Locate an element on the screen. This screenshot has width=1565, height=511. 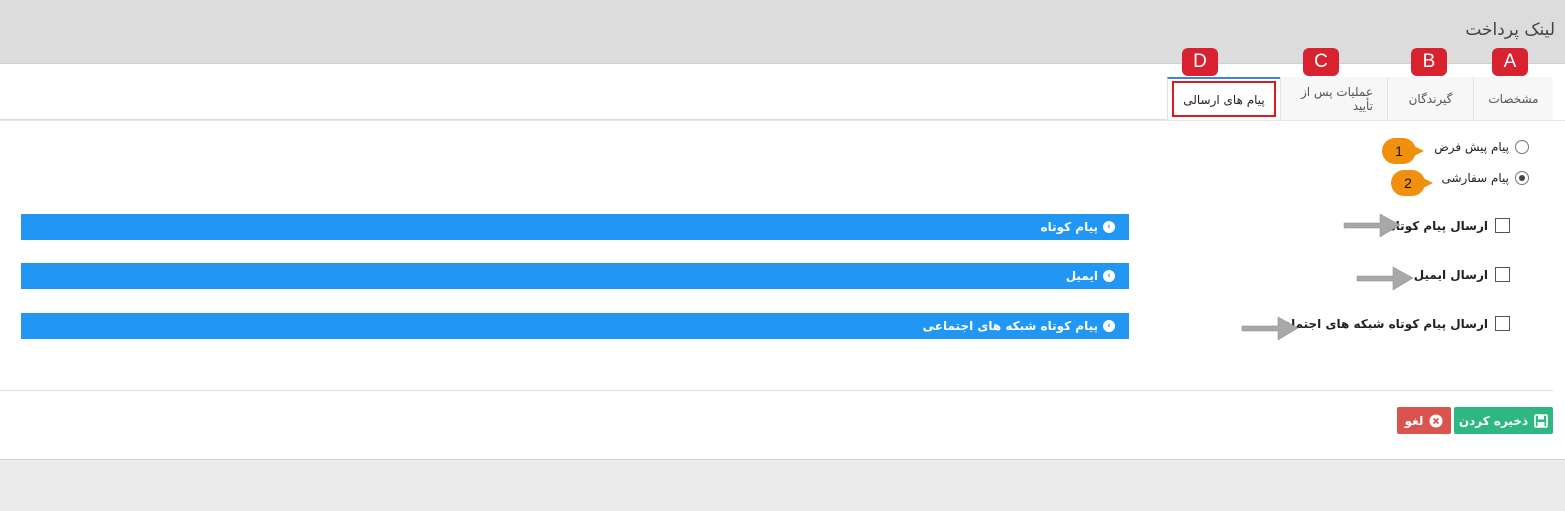
checkbox-send-social: ارسال پیام کوتاه شبکه های اجتماعی is located at coordinates (1390, 323).